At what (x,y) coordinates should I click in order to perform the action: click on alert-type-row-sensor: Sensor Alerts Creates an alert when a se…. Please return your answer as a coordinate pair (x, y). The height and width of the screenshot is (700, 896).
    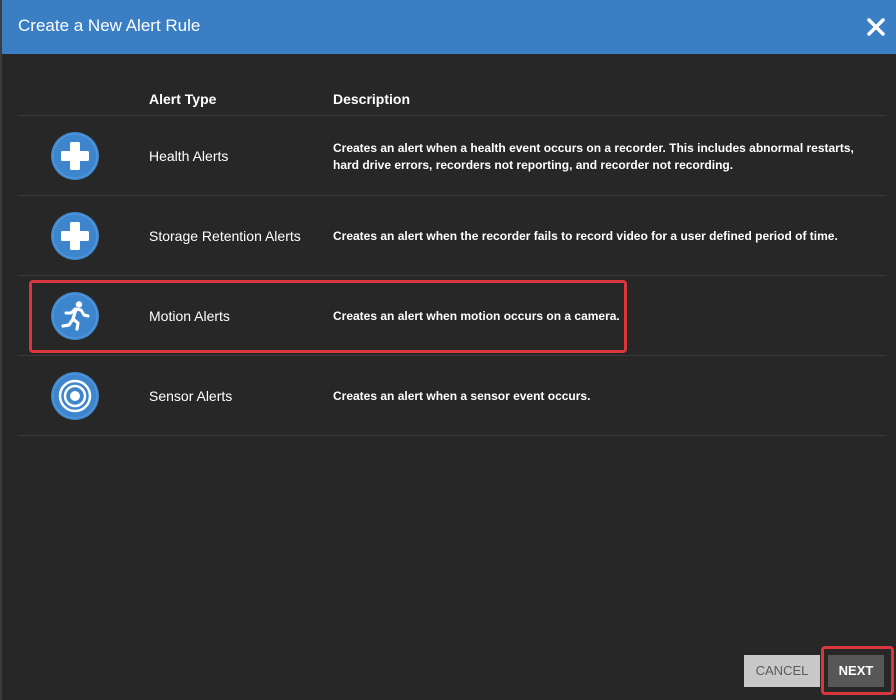
    Looking at the image, I should click on (452, 396).